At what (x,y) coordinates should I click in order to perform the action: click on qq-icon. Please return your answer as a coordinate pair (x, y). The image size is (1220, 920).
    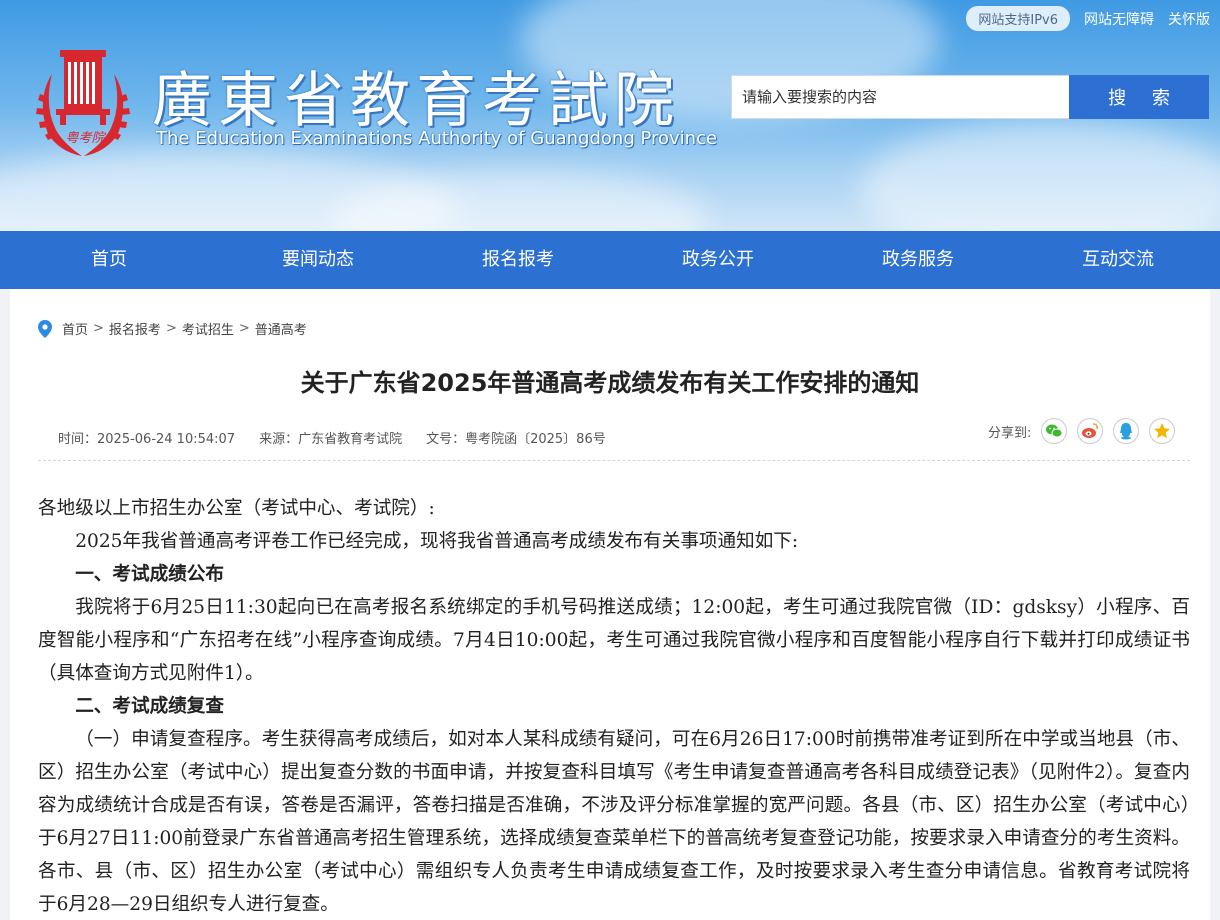
    Looking at the image, I should click on (1126, 431).